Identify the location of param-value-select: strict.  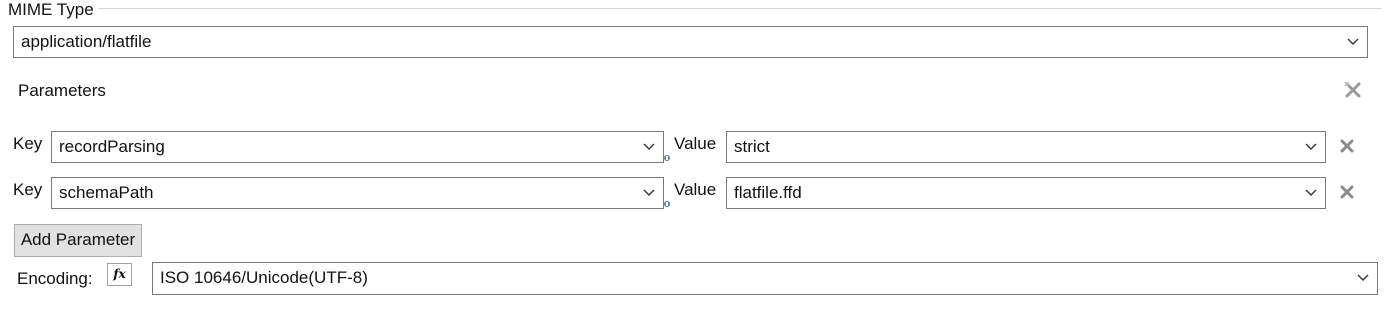
(1026, 147).